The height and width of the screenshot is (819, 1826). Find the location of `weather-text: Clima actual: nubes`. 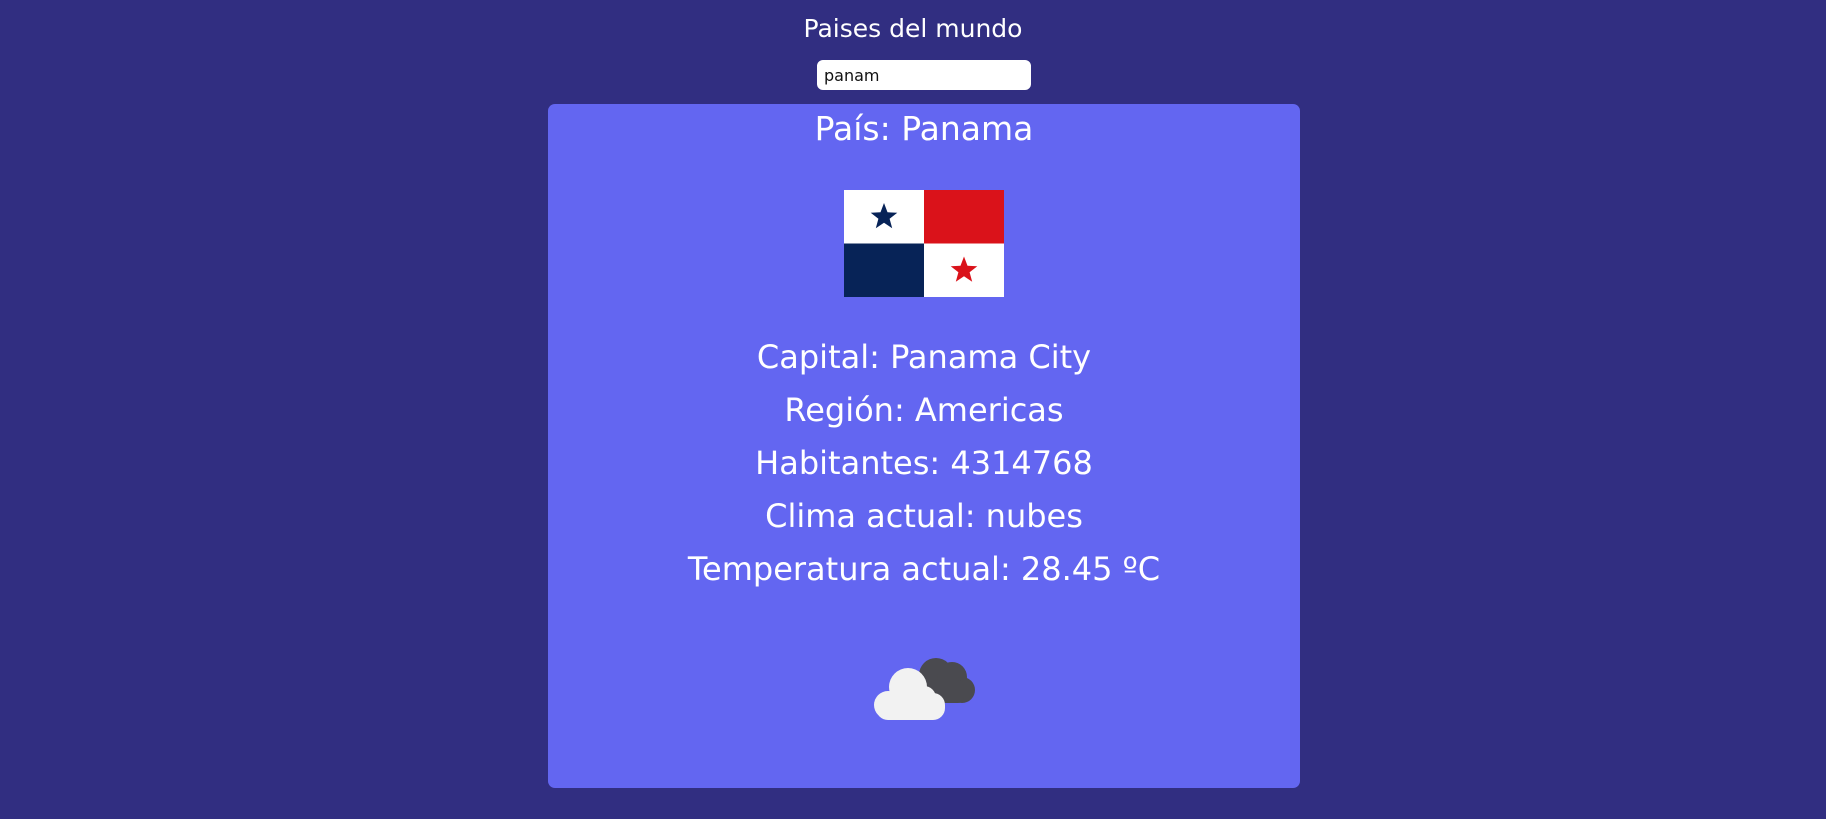

weather-text: Clima actual: nubes is located at coordinates (924, 516).